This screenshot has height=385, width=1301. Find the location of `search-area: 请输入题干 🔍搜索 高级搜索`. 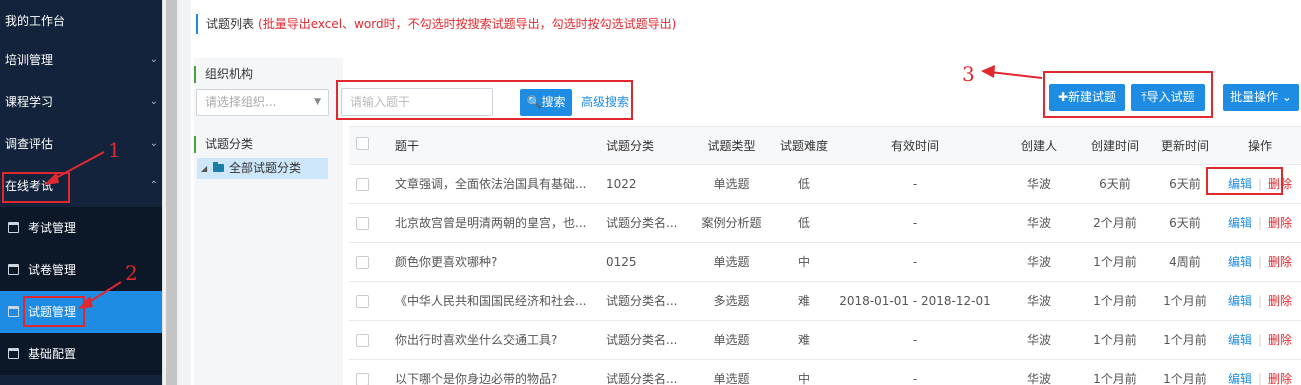

search-area: 请输入题干 🔍搜索 高级搜索 is located at coordinates (484, 100).